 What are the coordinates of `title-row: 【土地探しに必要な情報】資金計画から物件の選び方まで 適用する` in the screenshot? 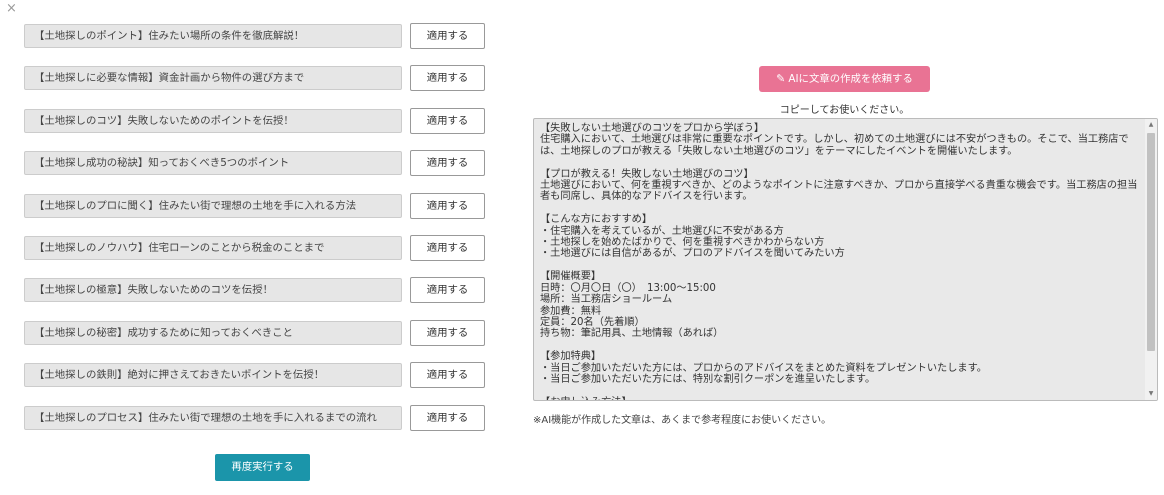 It's located at (255, 79).